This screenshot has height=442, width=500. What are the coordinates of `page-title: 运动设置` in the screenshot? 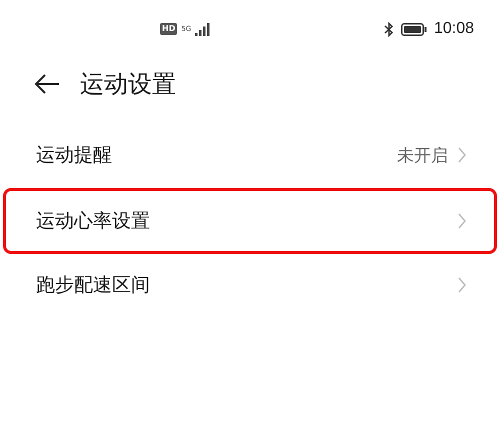 It's located at (128, 84).